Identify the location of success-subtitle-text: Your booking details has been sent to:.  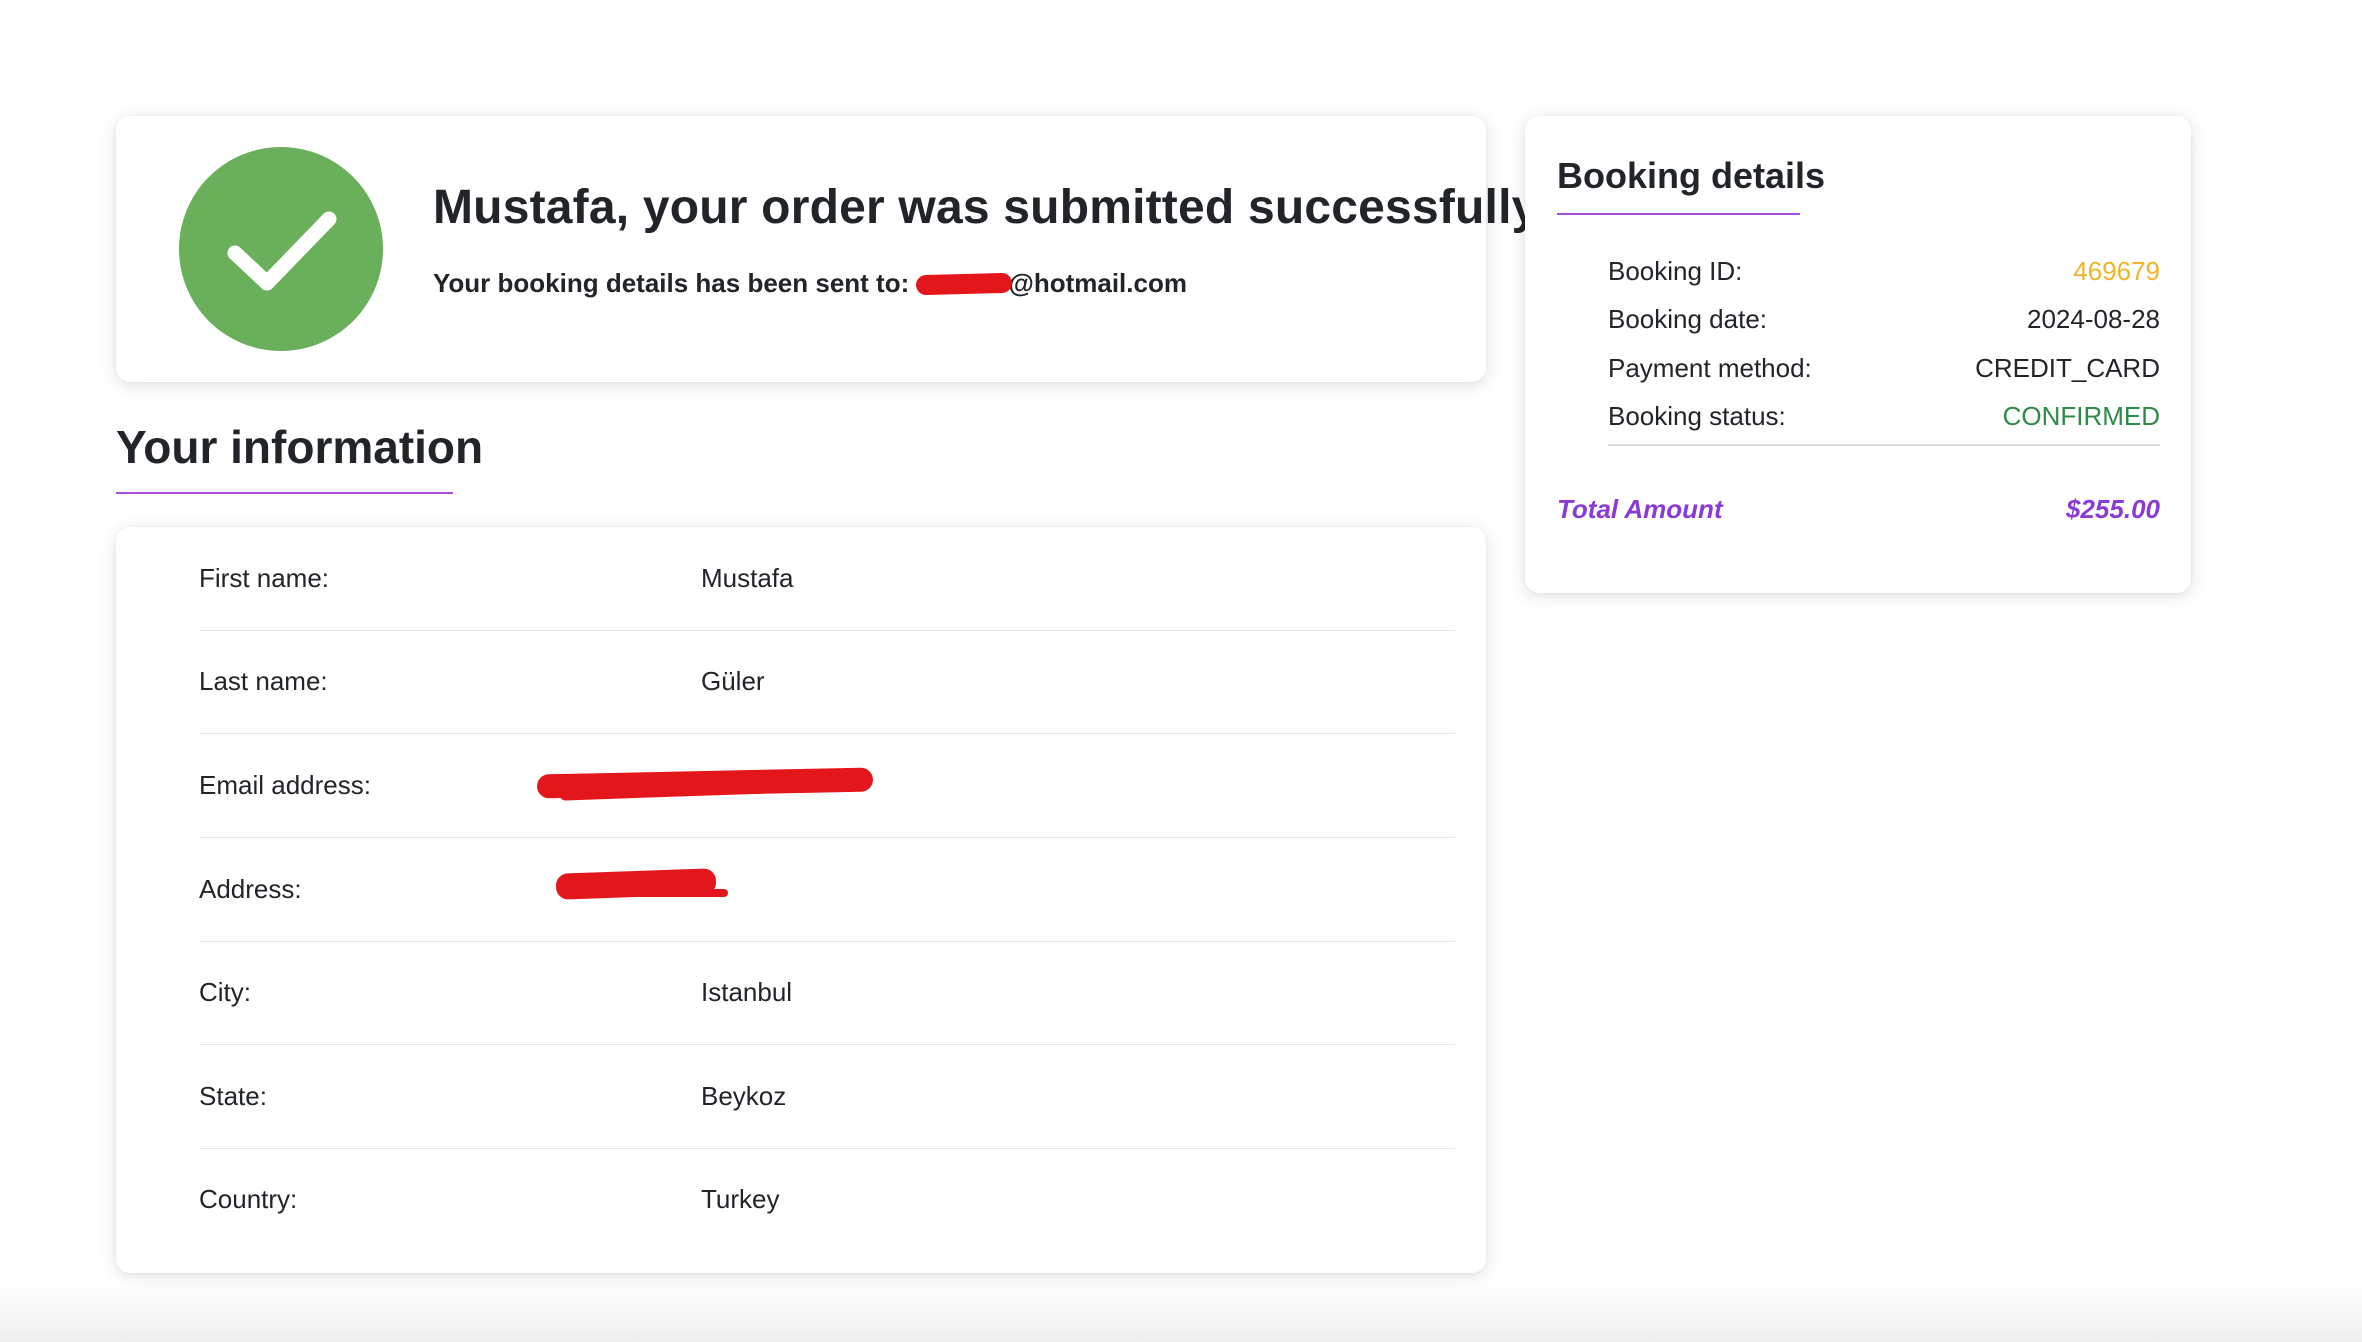
(675, 283).